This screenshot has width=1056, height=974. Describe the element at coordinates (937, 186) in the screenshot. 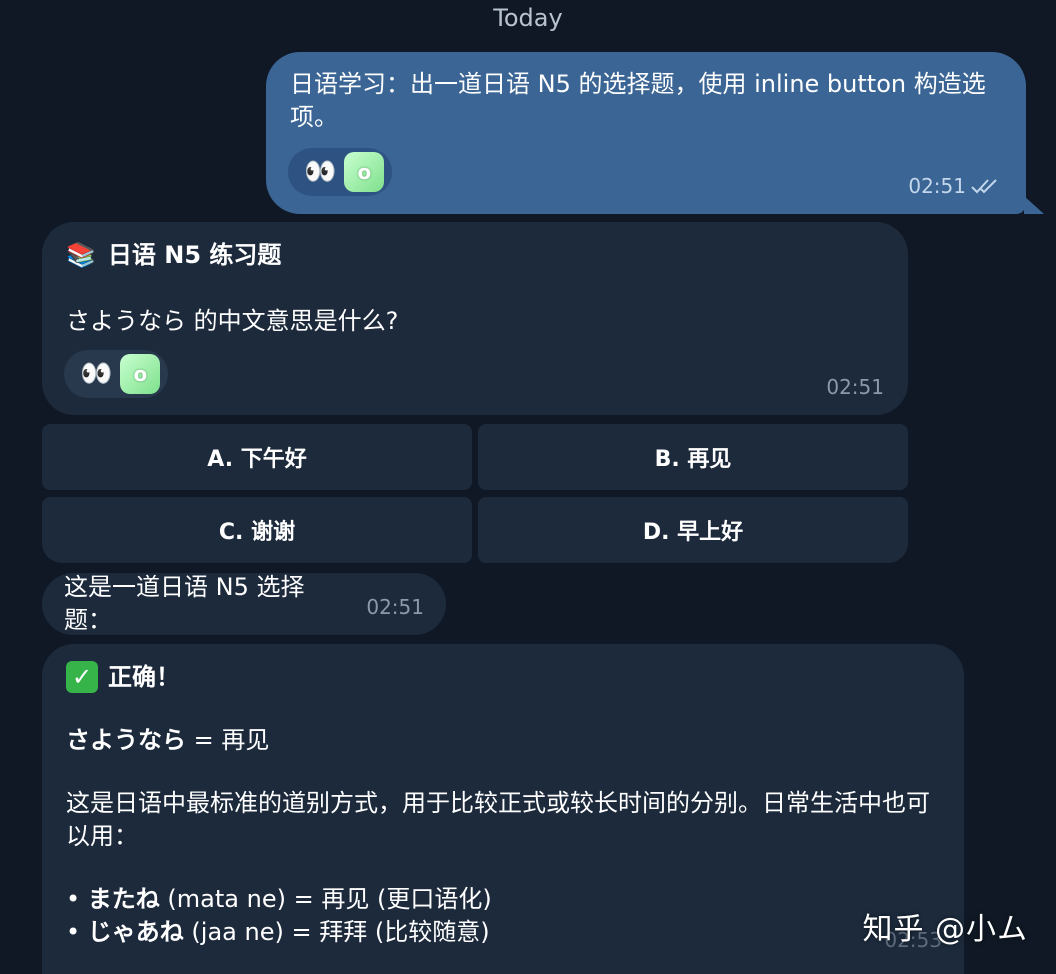

I see `message-time-text: 02:51` at that location.